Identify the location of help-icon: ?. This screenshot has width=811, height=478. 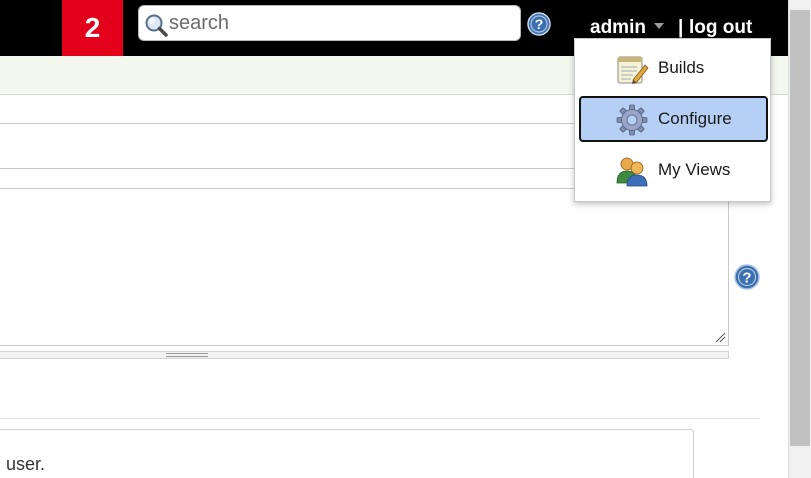
(539, 24).